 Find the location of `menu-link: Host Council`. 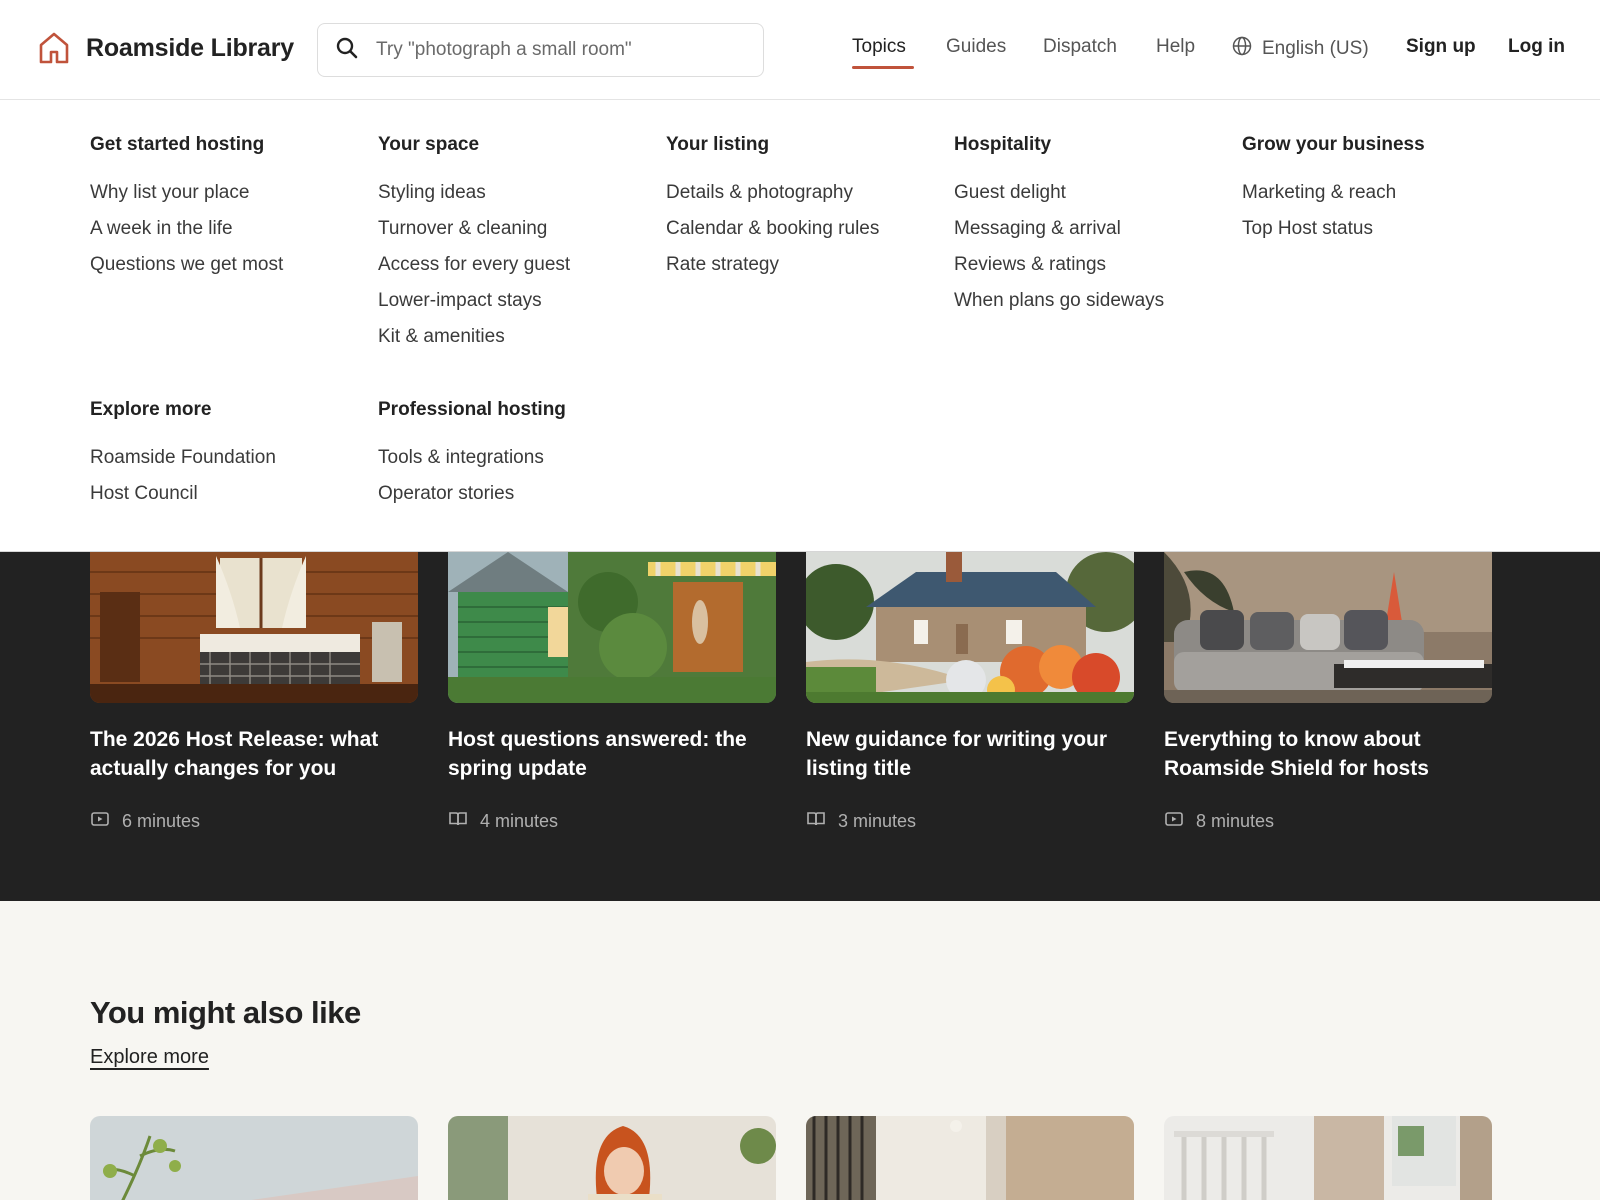

menu-link: Host Council is located at coordinates (183, 494).